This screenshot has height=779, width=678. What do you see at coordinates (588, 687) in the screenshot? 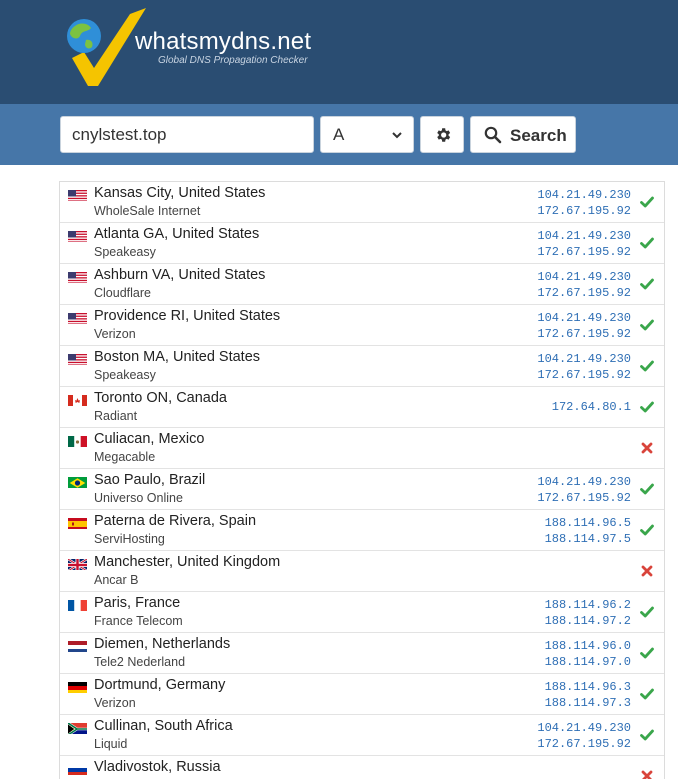
I see `result-ip: 188.114.96.3` at bounding box center [588, 687].